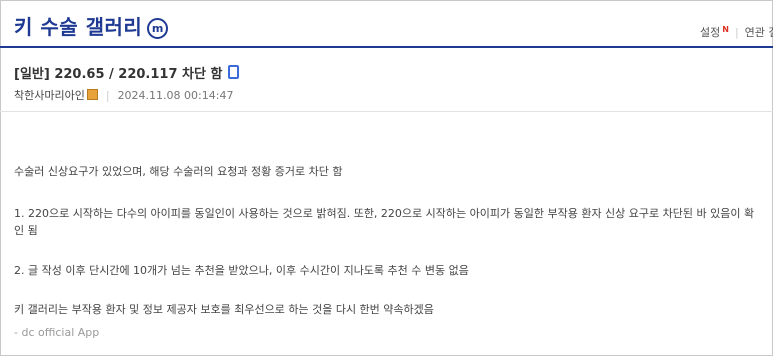 The image size is (773, 356). Describe the element at coordinates (175, 95) in the screenshot. I see `post-date: 2024.11.08 00:14:47` at that location.